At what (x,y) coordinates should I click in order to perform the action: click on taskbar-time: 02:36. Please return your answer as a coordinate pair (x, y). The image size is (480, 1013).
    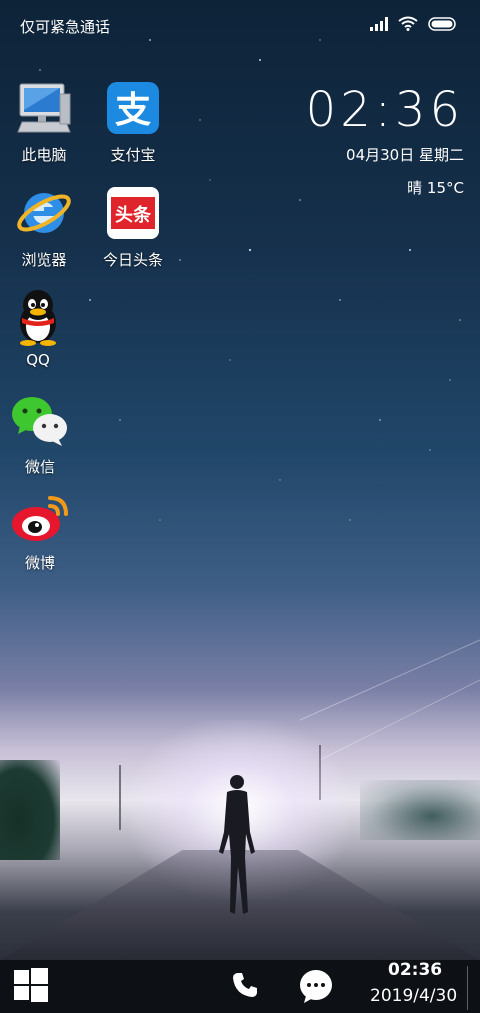
    Looking at the image, I should click on (415, 970).